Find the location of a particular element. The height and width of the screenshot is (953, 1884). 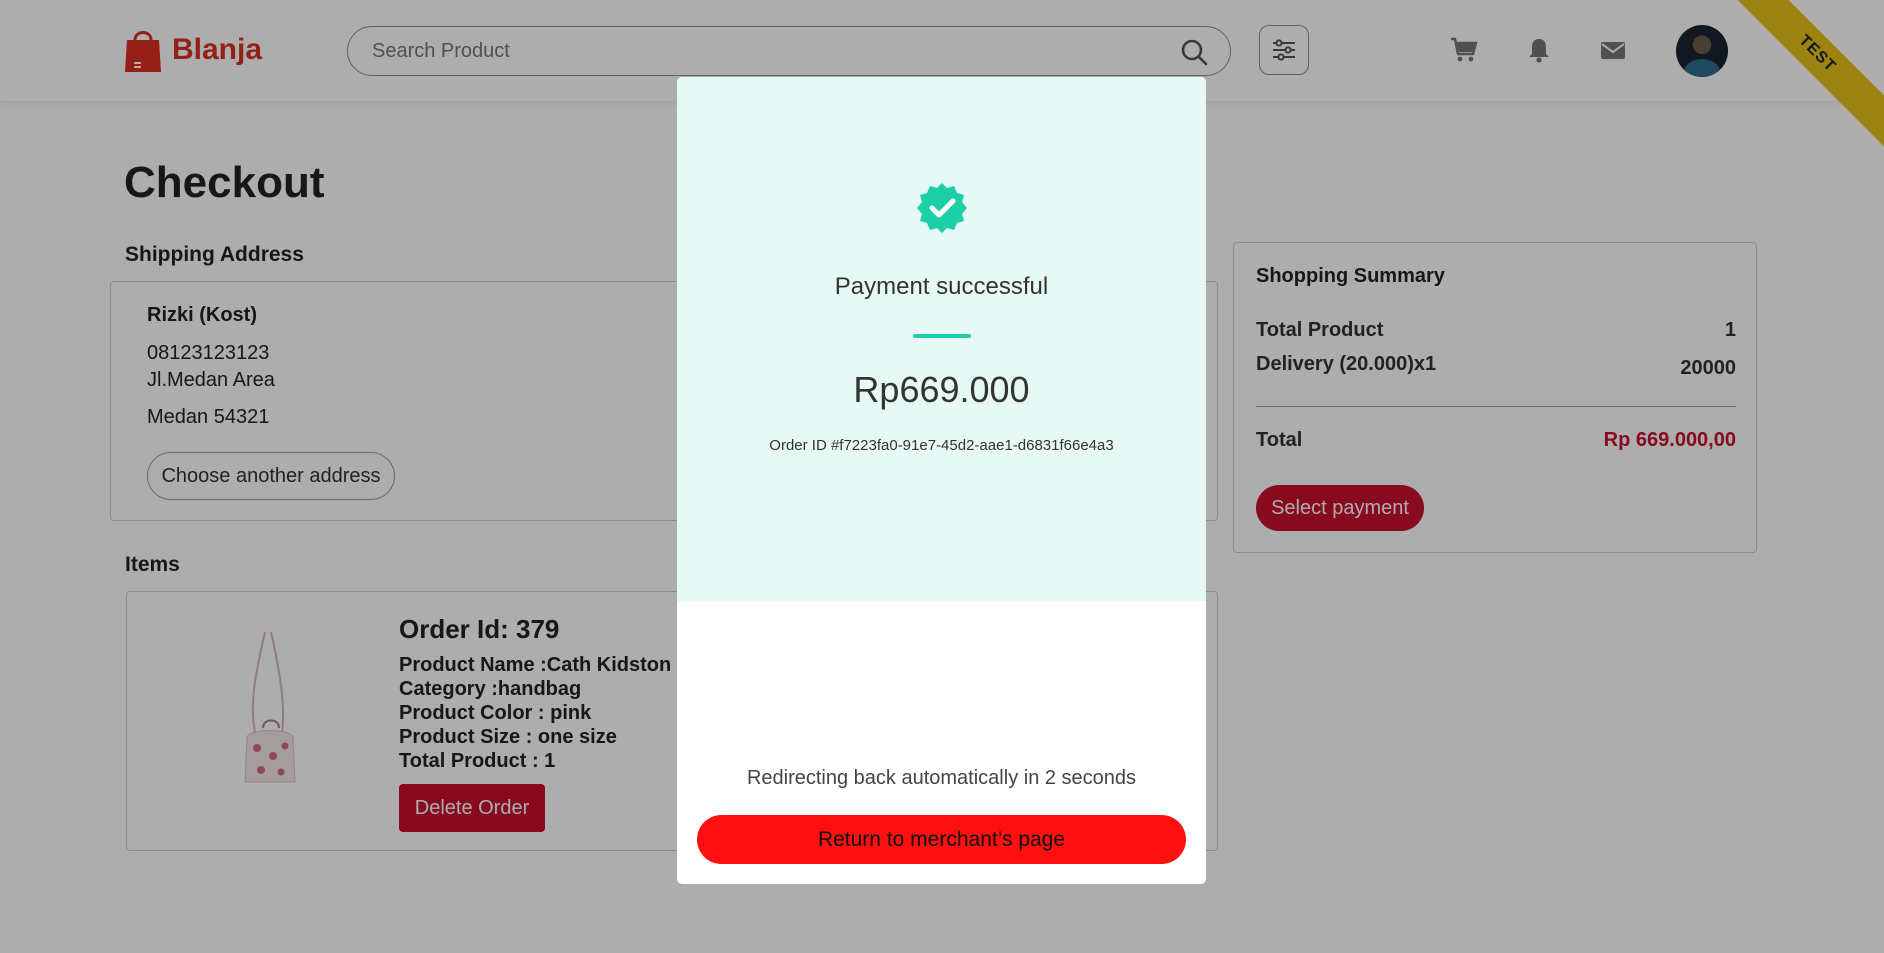

payment-status-text: Payment successful is located at coordinates (941, 286).